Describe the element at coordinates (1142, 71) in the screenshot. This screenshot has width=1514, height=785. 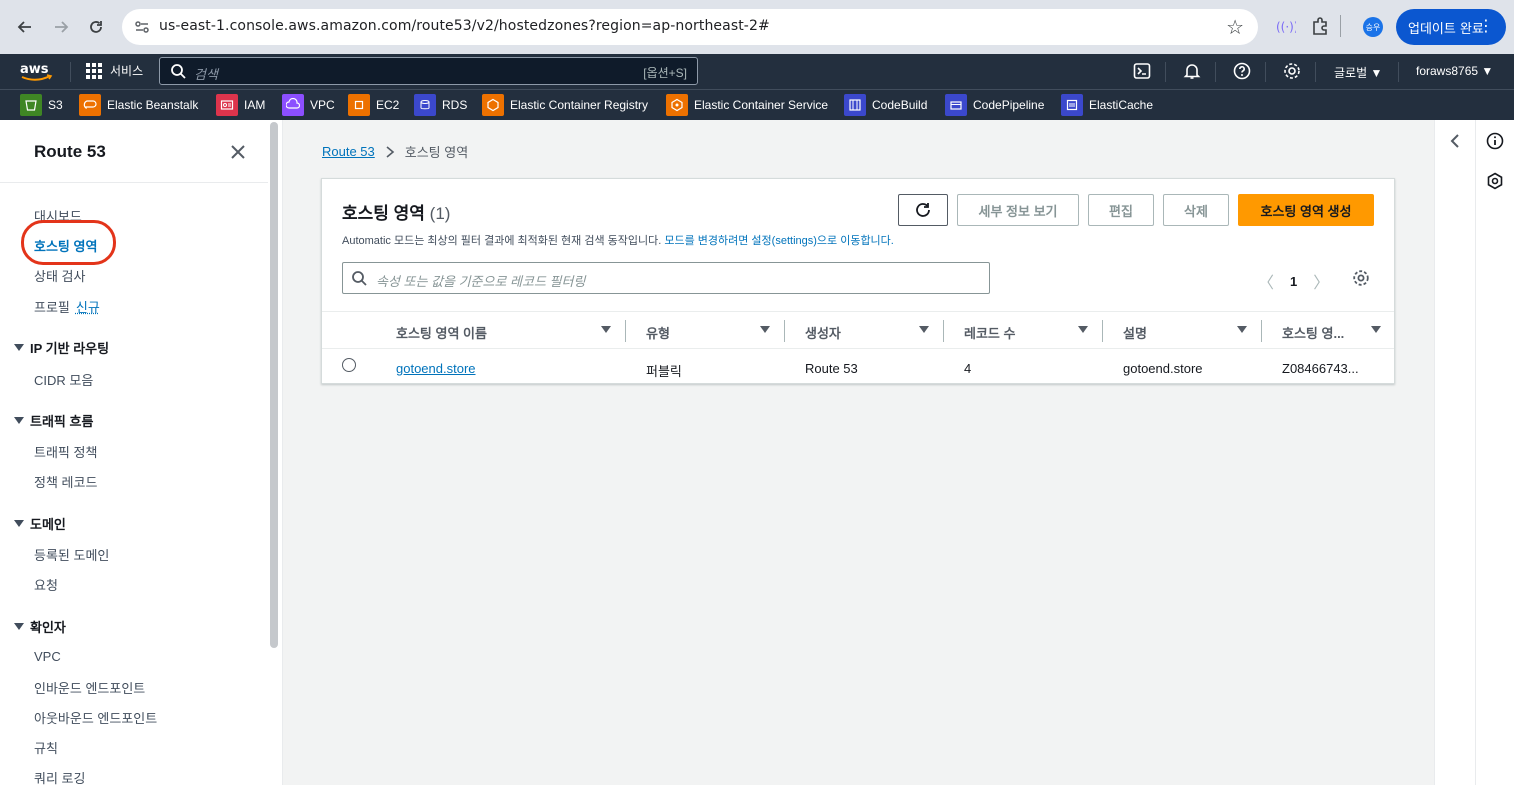
I see `cloudshell-icon` at that location.